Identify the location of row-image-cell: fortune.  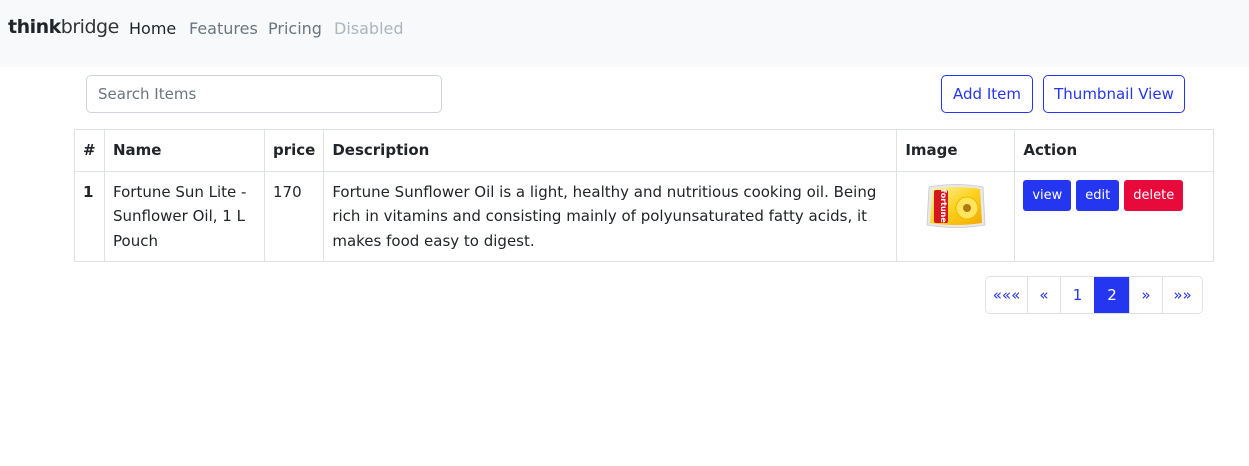
(956, 216).